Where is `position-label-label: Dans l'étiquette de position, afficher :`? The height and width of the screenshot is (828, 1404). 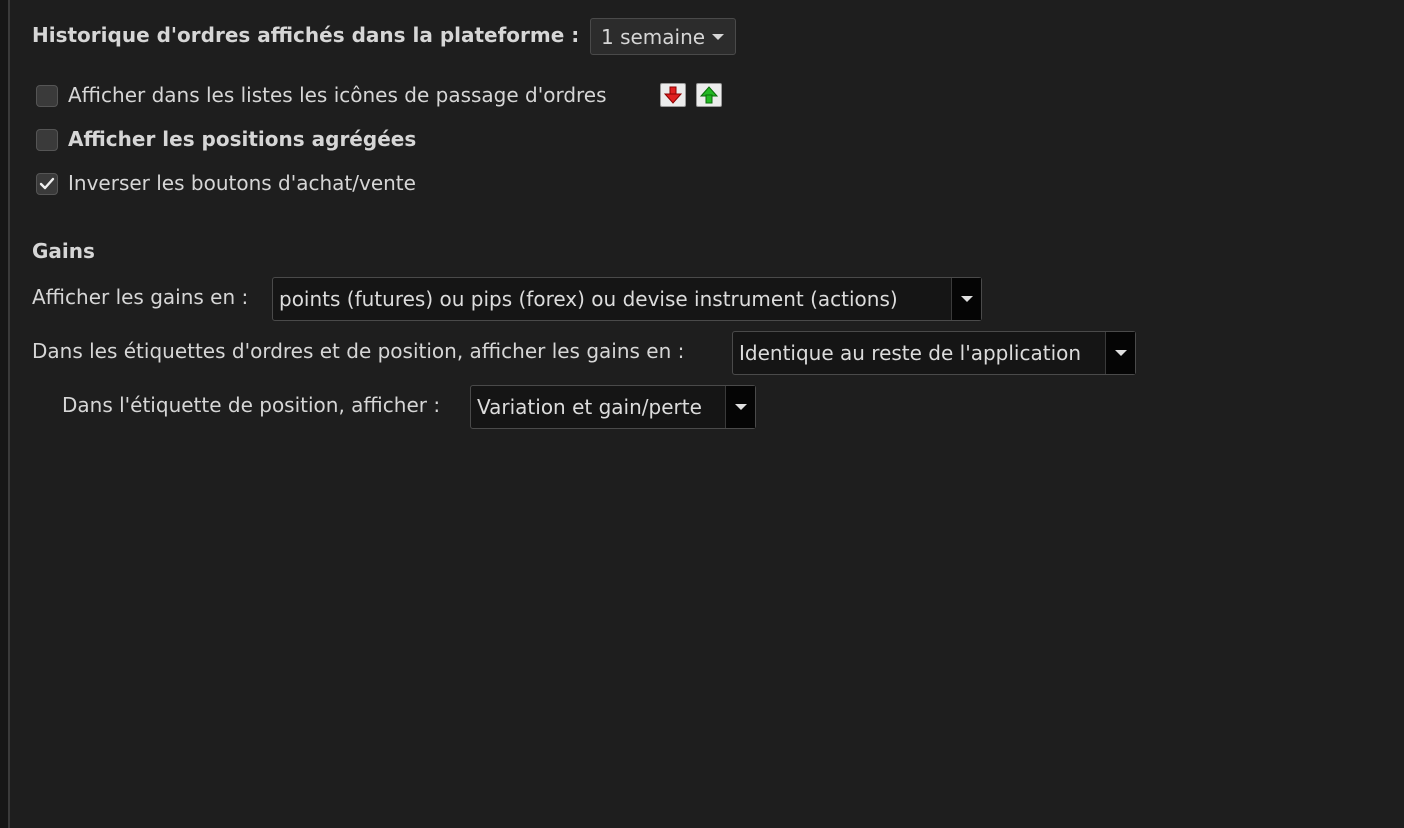 position-label-label: Dans l'étiquette de position, afficher : is located at coordinates (251, 405).